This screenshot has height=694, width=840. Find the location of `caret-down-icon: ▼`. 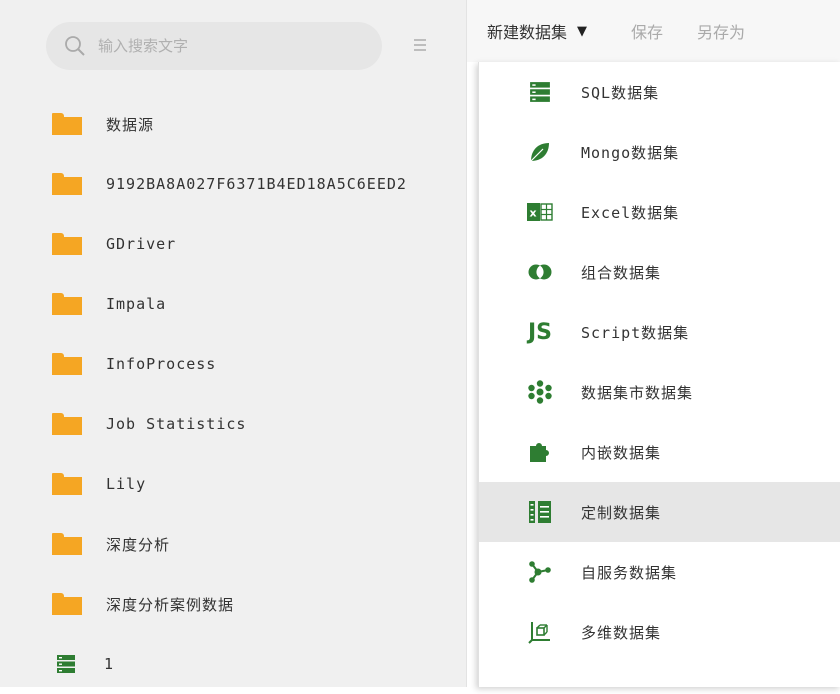

caret-down-icon: ▼ is located at coordinates (582, 31).